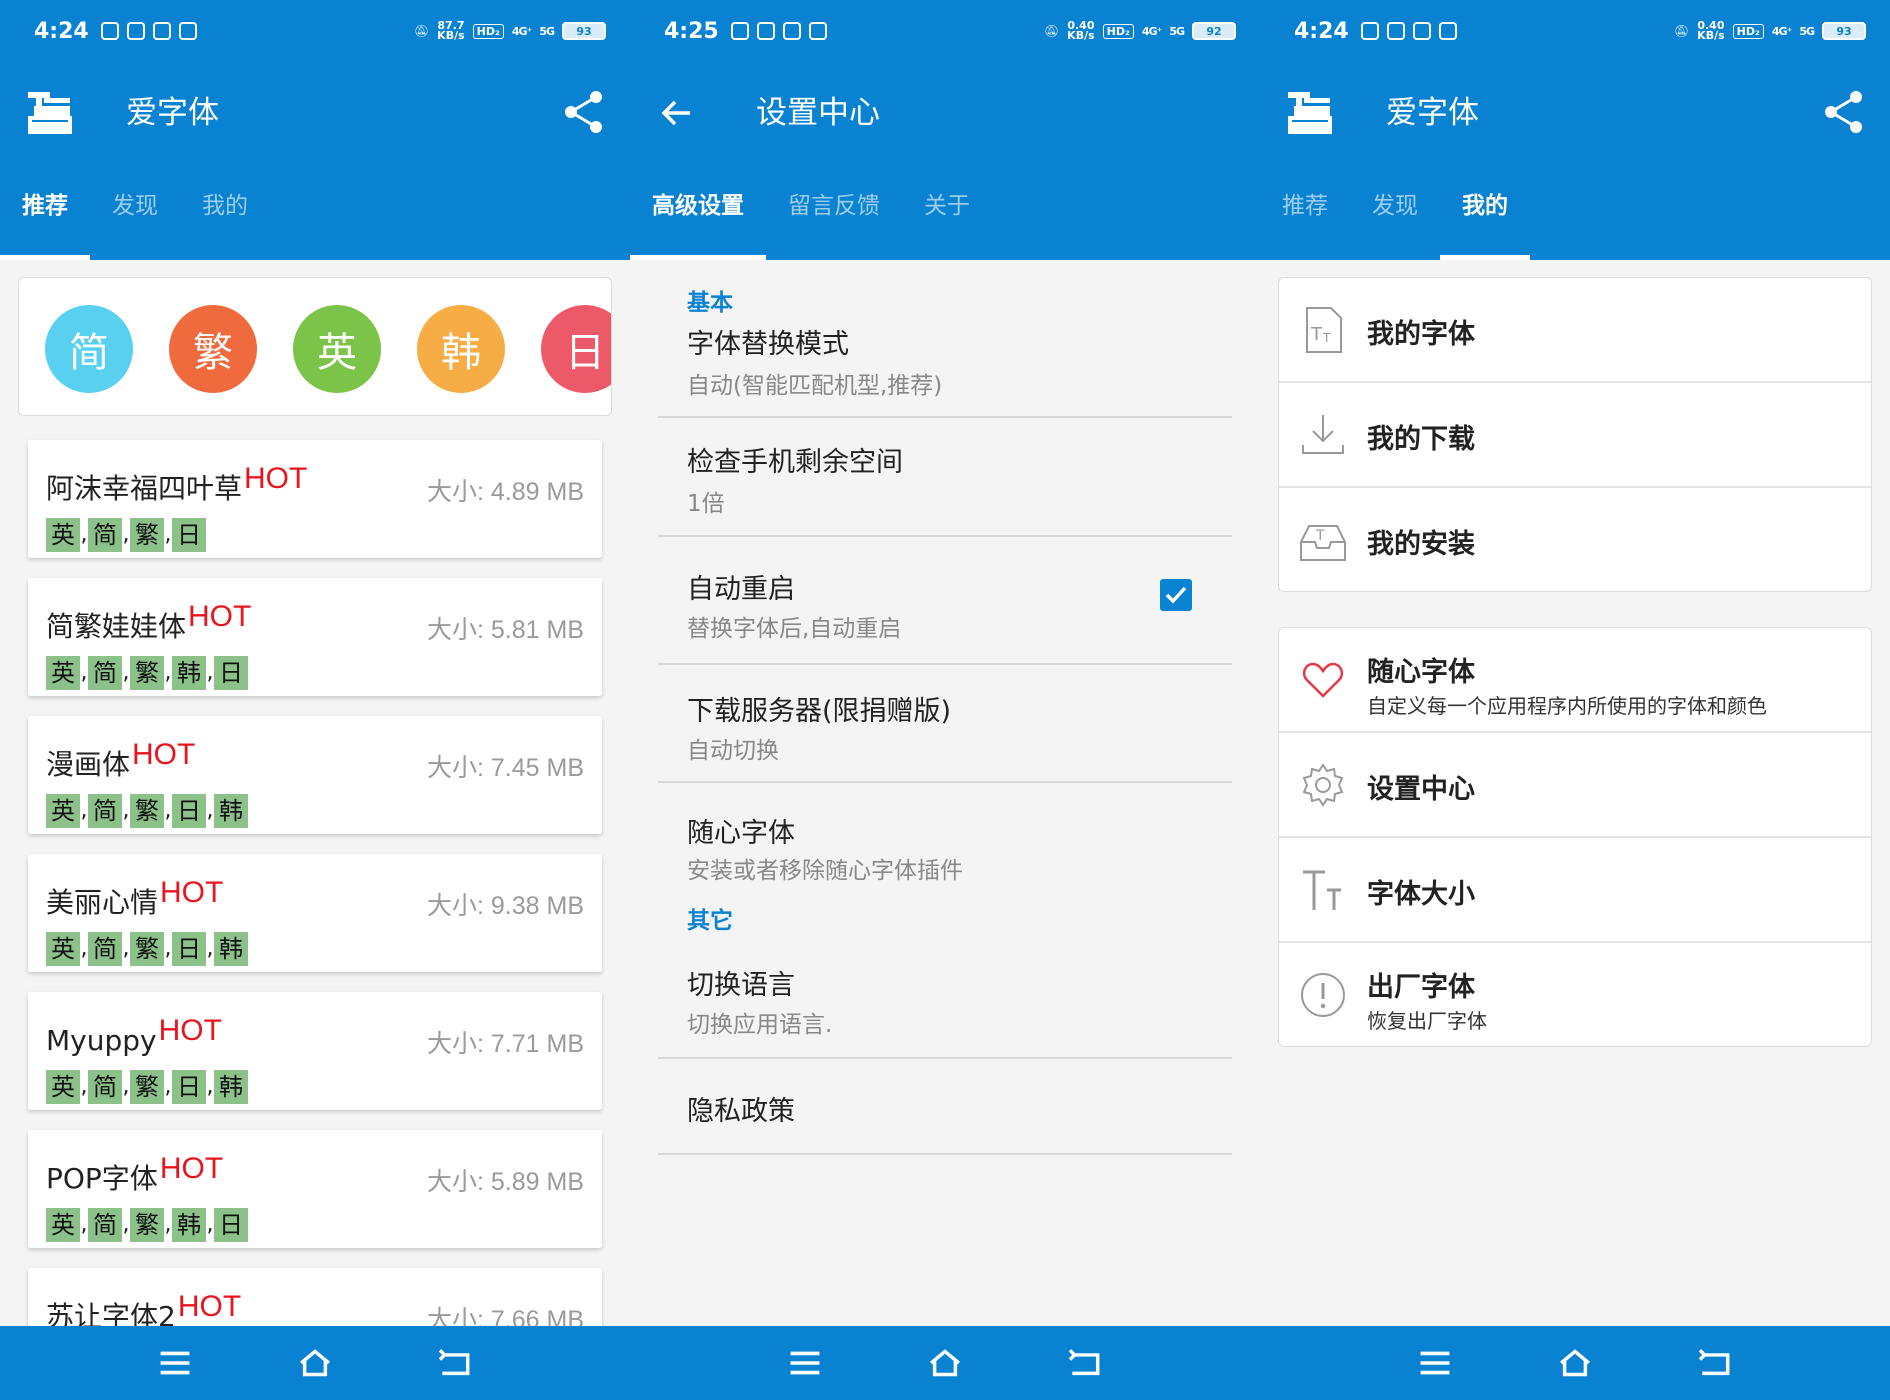  I want to click on my-fonts-item: TT 我的字体, so click(1575, 330).